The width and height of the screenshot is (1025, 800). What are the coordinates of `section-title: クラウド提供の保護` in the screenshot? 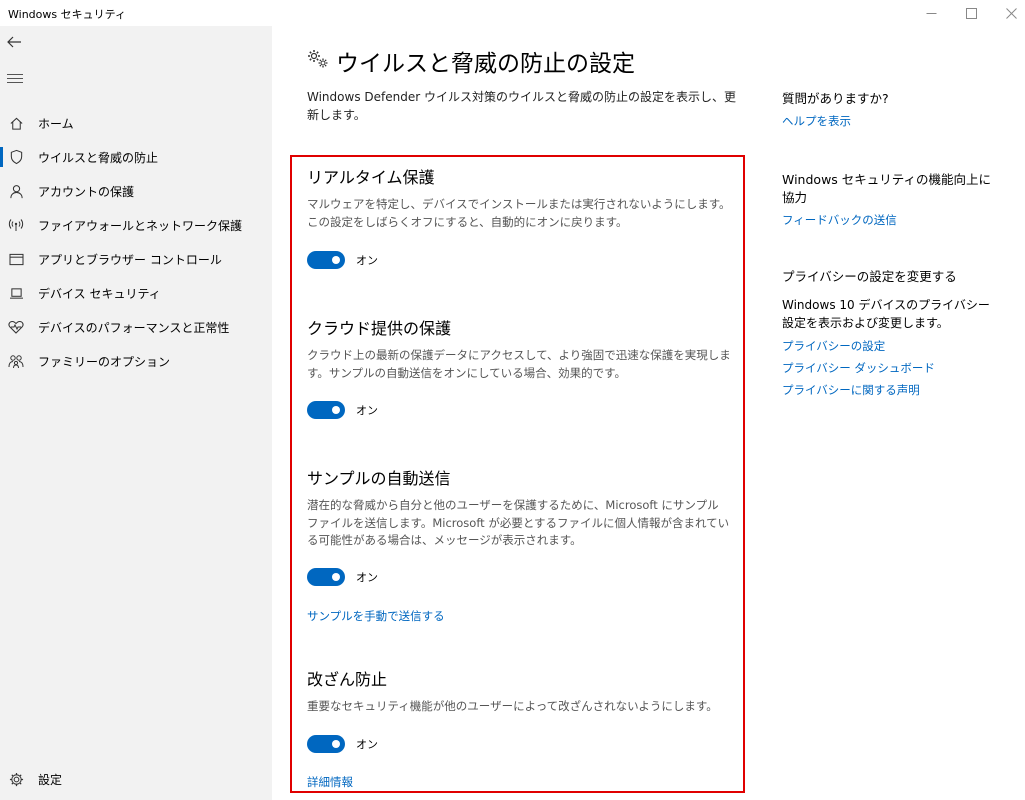 It's located at (379, 328).